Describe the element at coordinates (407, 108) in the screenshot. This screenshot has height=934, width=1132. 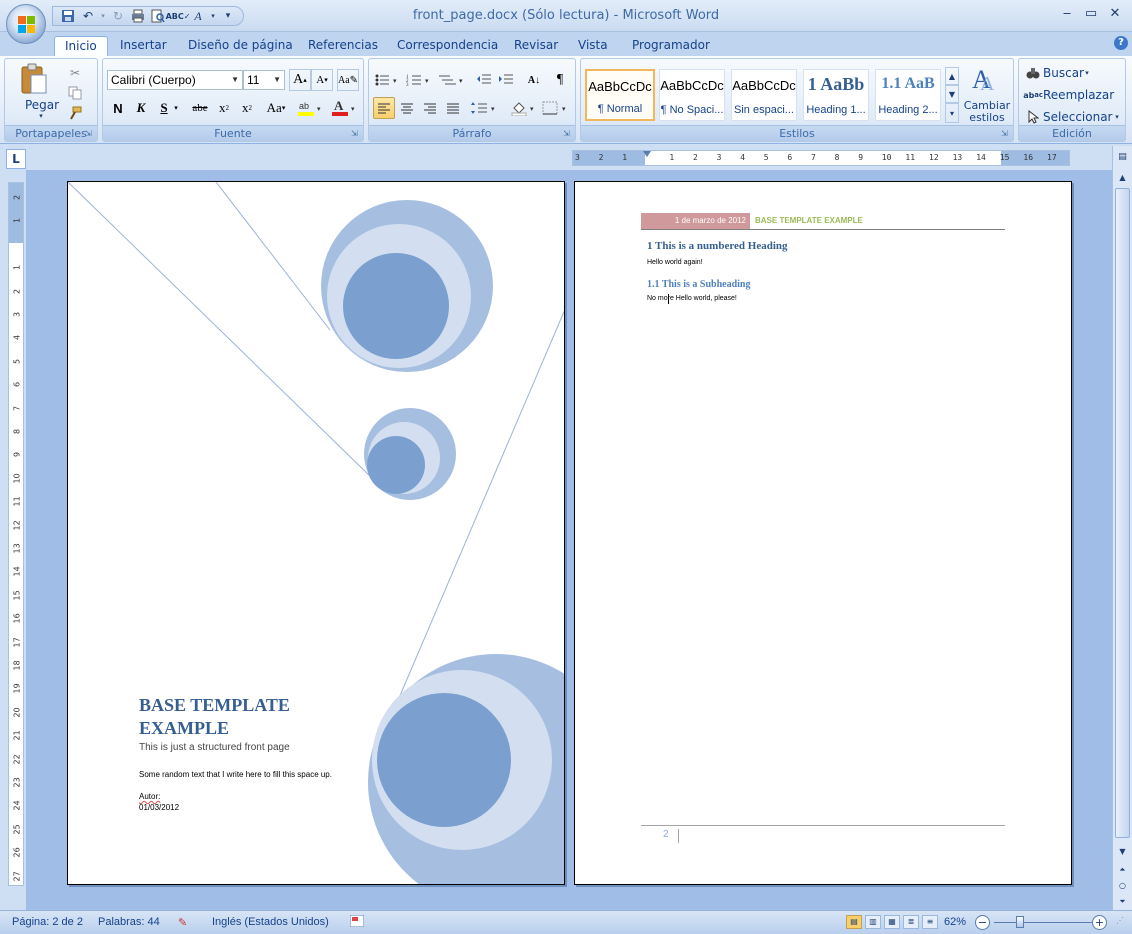
I see `align-center-icon` at that location.